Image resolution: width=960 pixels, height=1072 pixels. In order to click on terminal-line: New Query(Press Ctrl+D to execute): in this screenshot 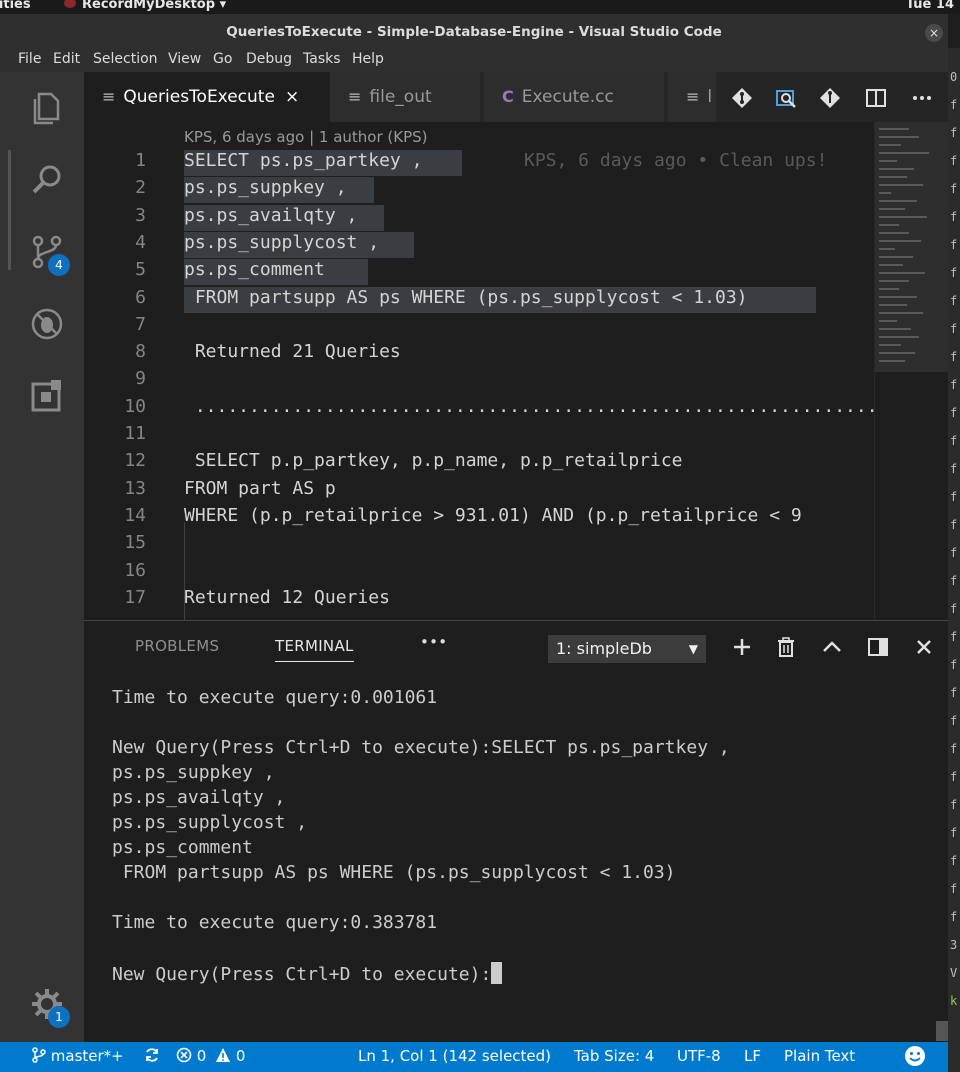, I will do `click(307, 973)`.